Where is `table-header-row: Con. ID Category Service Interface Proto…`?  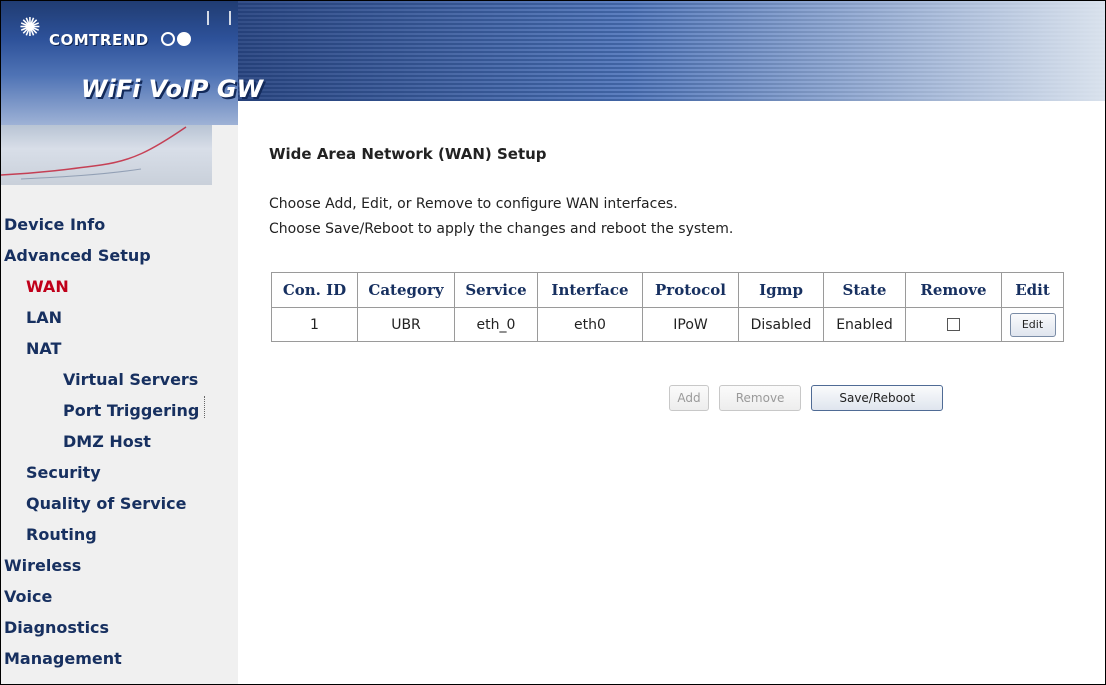 table-header-row: Con. ID Category Service Interface Proto… is located at coordinates (667, 290).